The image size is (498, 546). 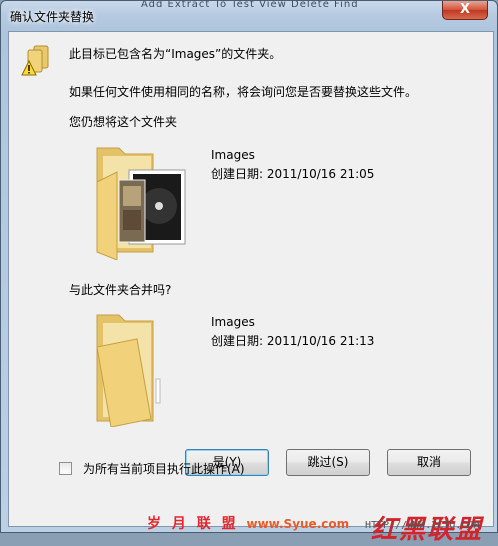 I want to click on close-button: X, so click(x=465, y=10).